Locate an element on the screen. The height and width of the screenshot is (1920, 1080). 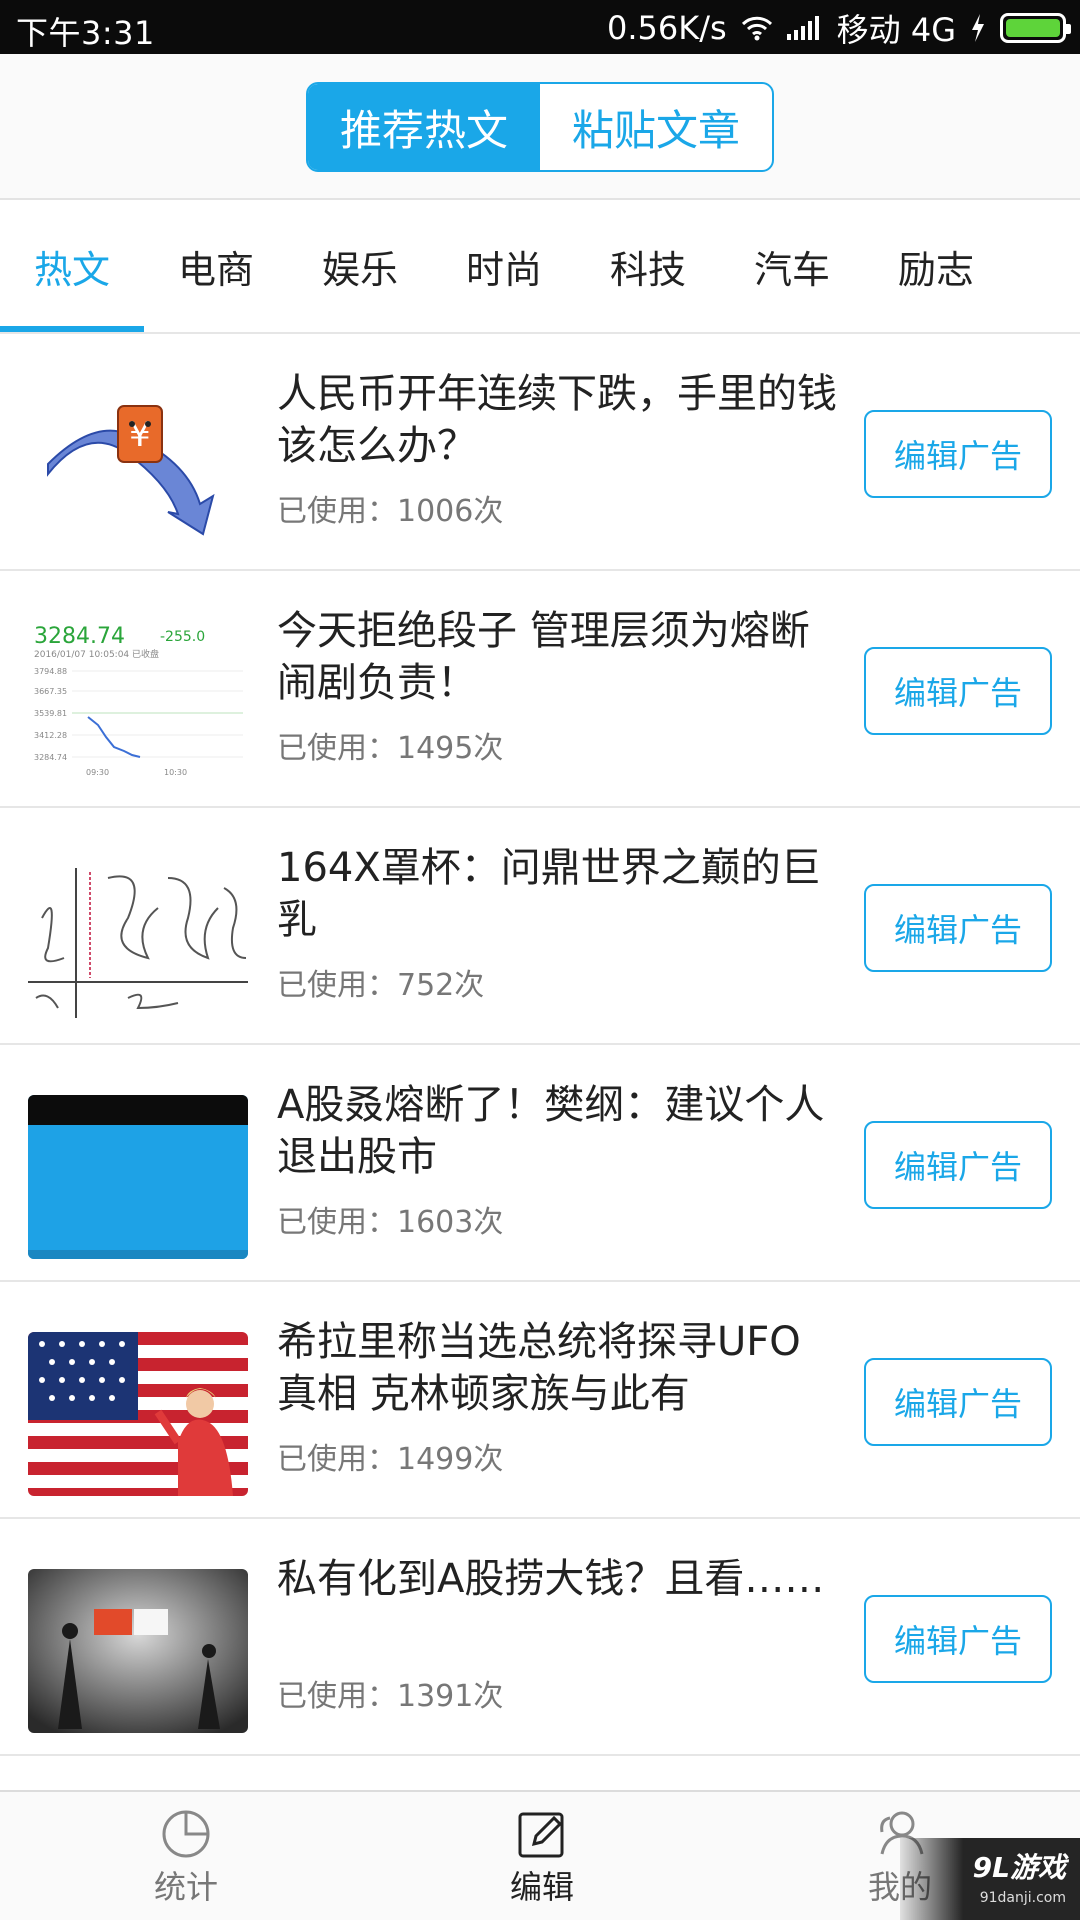
watermark: 9L游戏 91danji.com is located at coordinates (990, 1879).